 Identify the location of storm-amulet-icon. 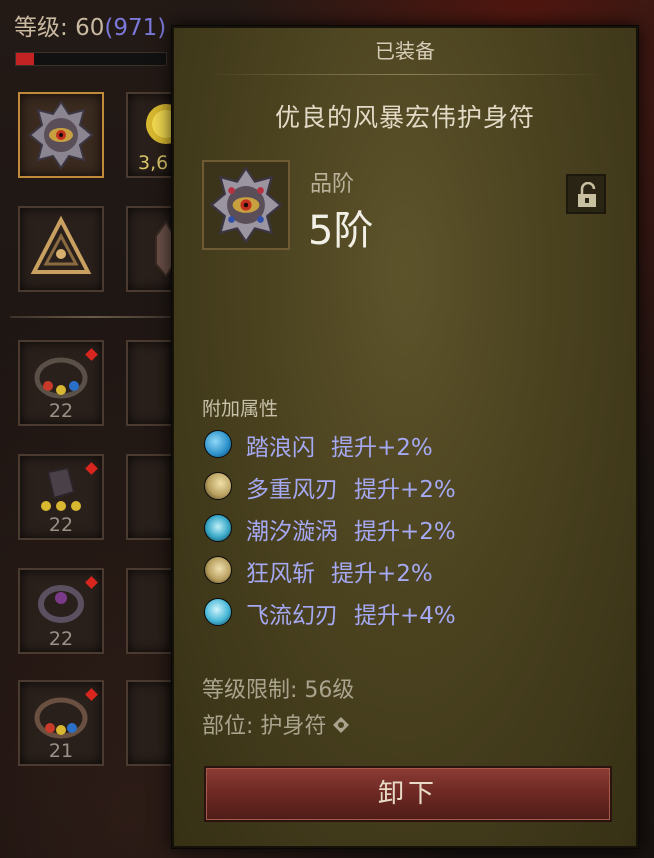
(246, 205).